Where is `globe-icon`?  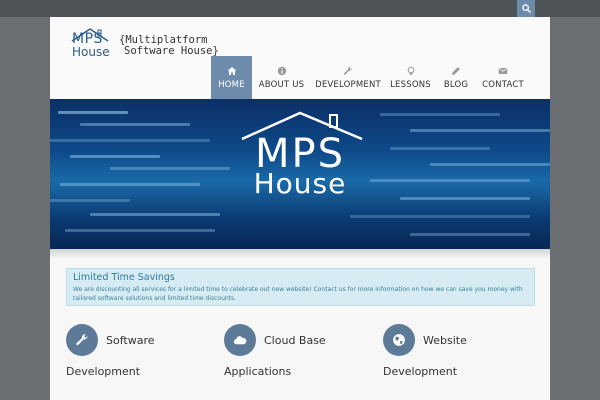 globe-icon is located at coordinates (399, 340).